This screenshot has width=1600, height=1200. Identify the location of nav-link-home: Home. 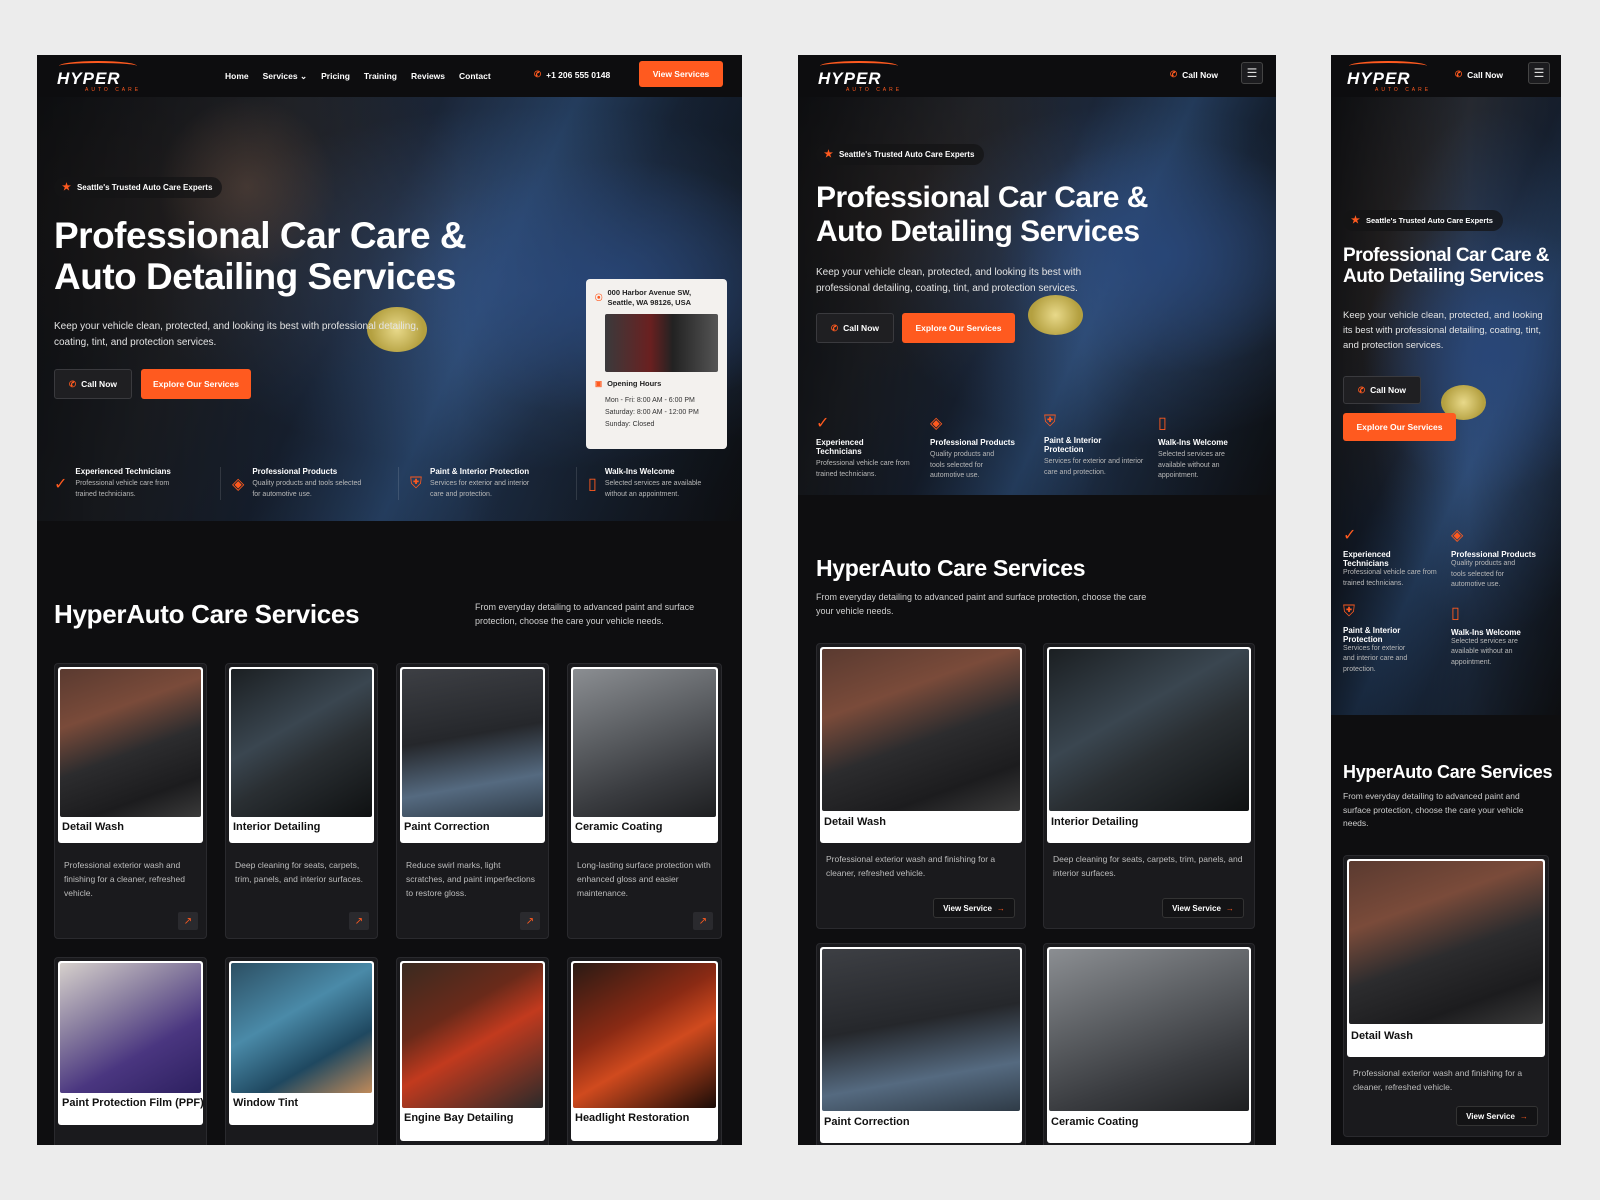
(237, 76).